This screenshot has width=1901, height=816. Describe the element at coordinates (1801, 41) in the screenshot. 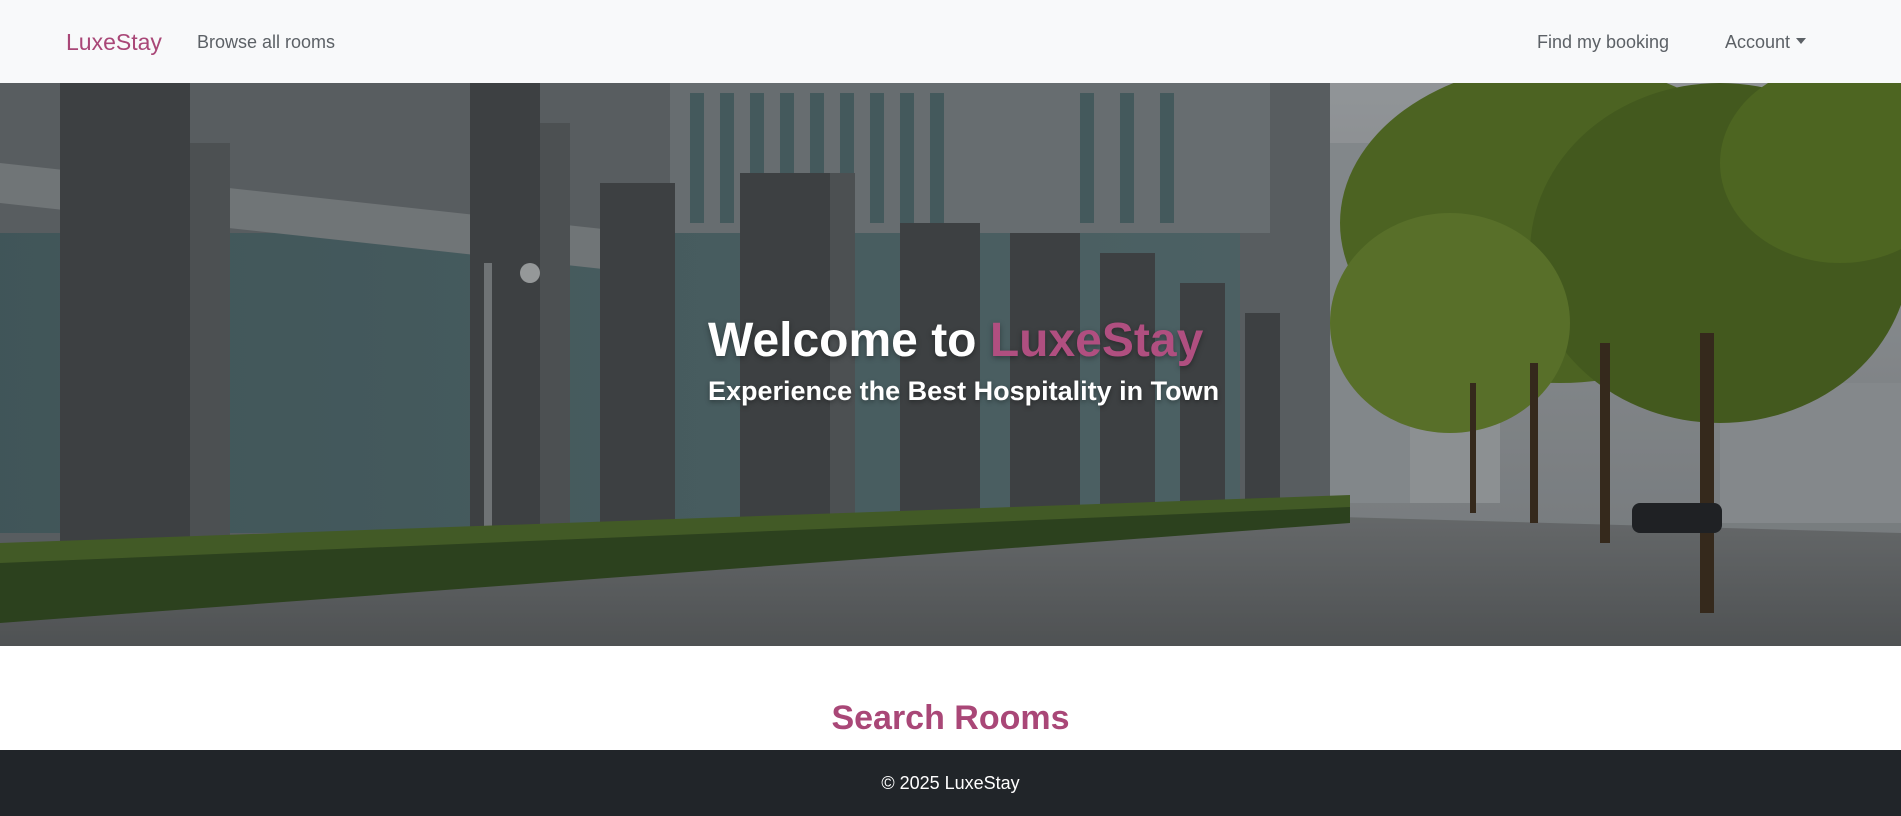

I see `caret-down-icon` at that location.